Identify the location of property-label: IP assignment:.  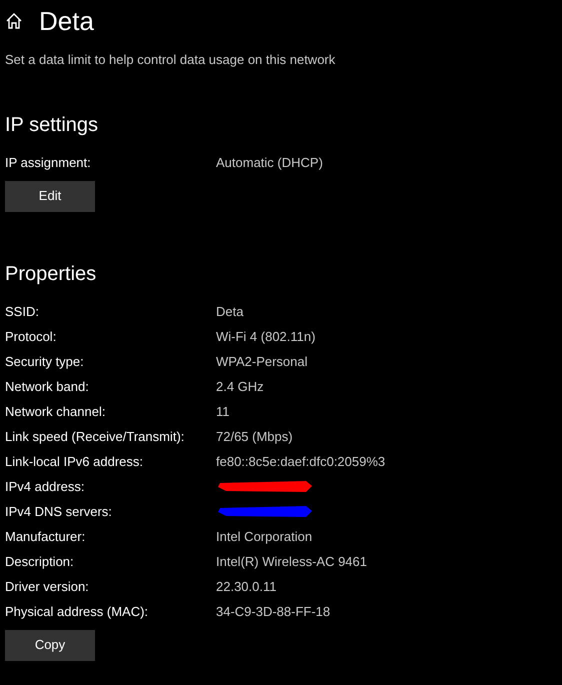
(48, 163).